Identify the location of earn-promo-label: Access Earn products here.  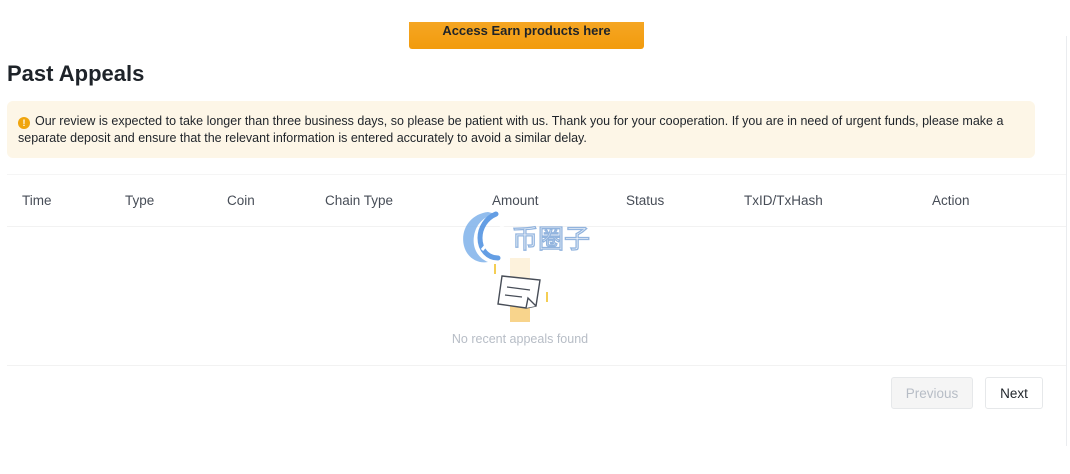
(526, 30).